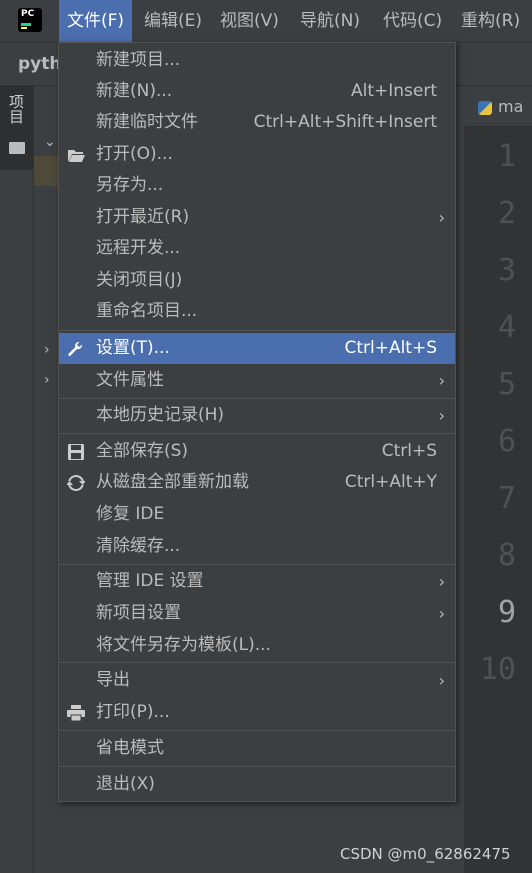 The width and height of the screenshot is (532, 873). Describe the element at coordinates (497, 669) in the screenshot. I see `line-number: 10` at that location.